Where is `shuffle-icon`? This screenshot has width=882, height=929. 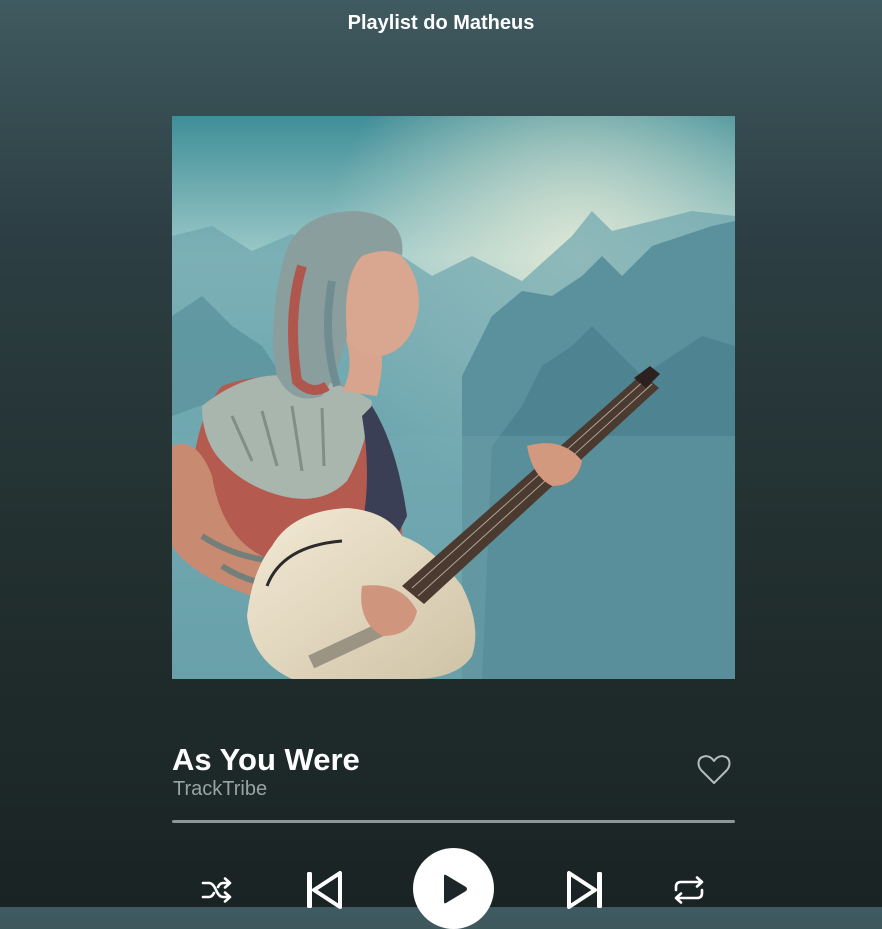
shuffle-icon is located at coordinates (216, 890).